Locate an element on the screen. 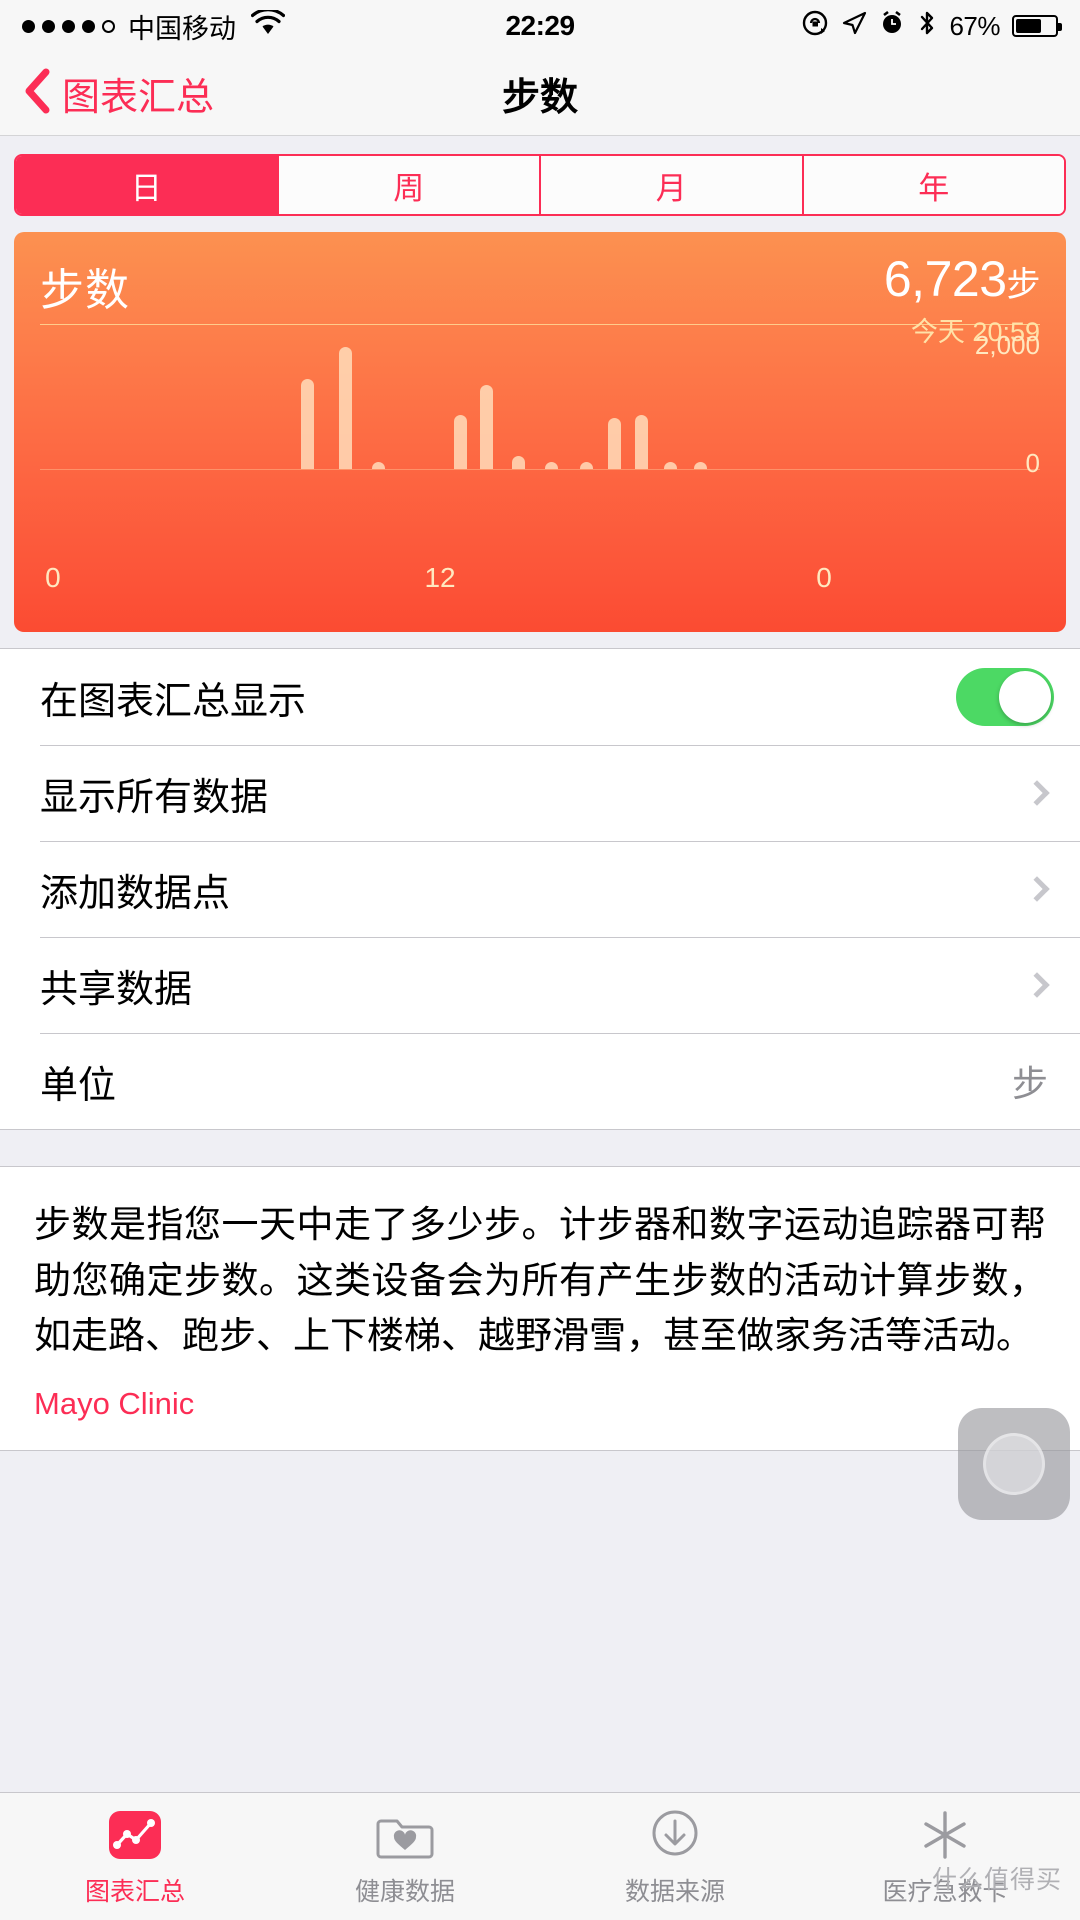  tab-label: 图表汇总 is located at coordinates (134, 1891).